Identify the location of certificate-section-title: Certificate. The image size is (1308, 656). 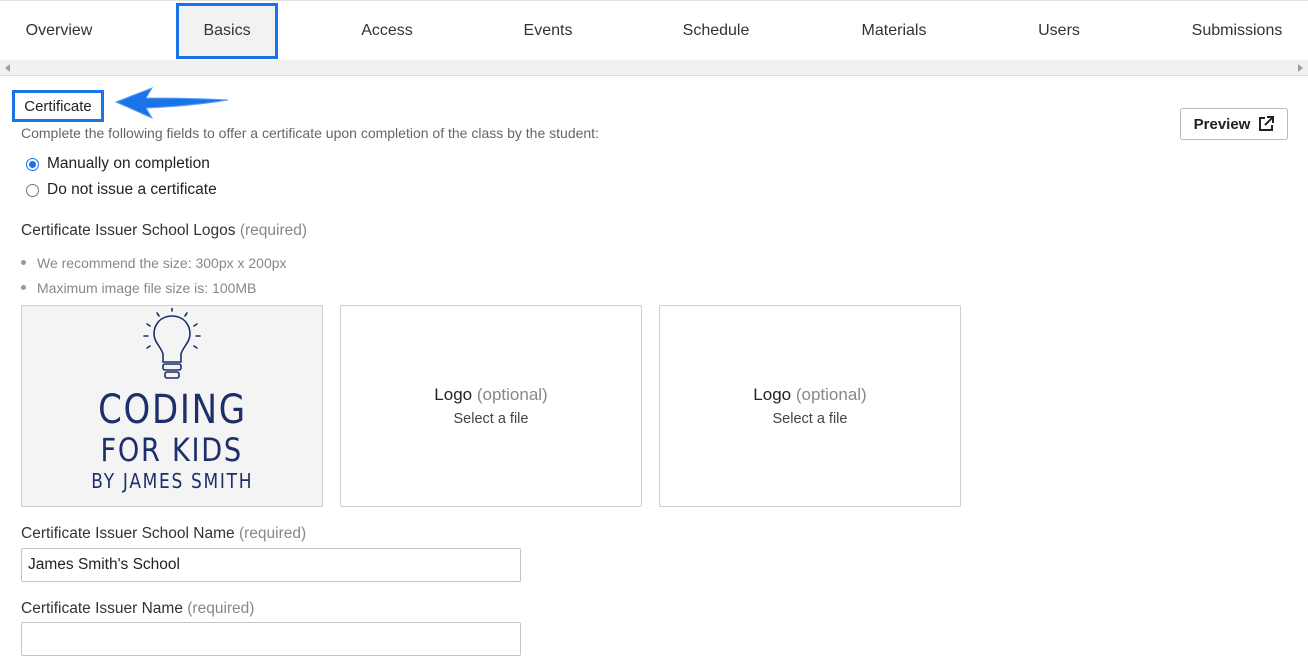
(58, 106).